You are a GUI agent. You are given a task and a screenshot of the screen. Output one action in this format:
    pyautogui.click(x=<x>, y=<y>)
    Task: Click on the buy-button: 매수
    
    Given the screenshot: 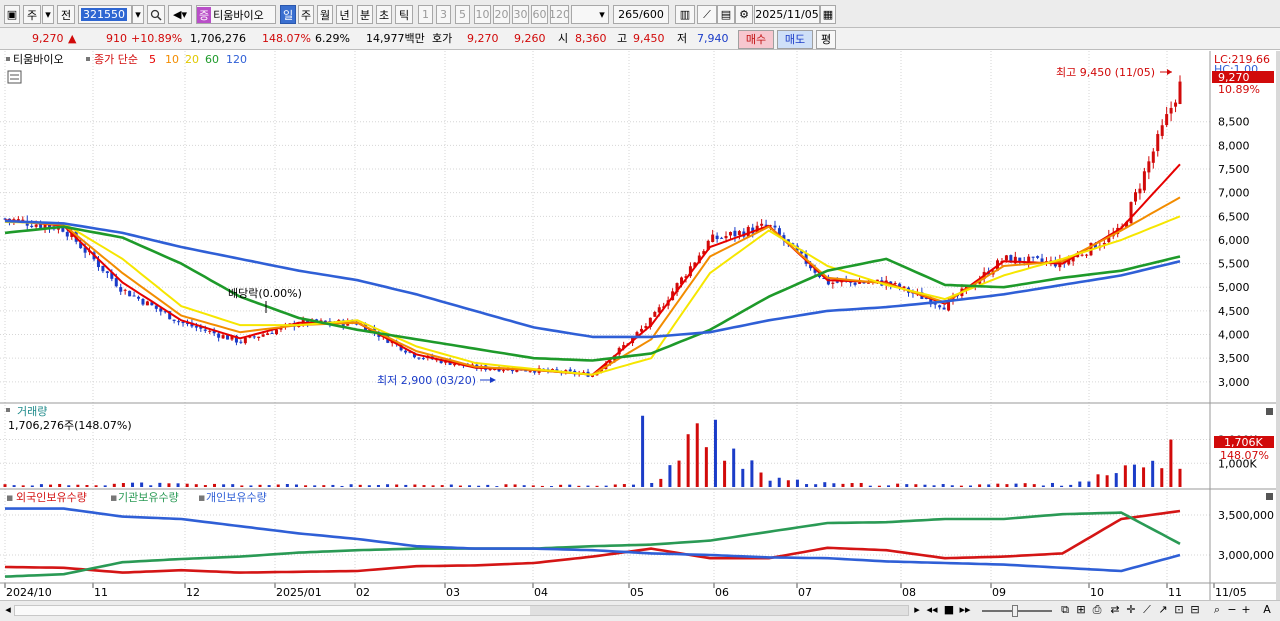 What is the action you would take?
    pyautogui.click(x=756, y=39)
    